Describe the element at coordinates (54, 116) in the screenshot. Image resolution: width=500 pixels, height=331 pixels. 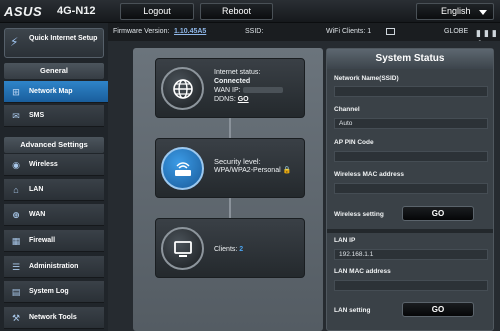
I see `sidebar-item-sms: ✉ SMS` at that location.